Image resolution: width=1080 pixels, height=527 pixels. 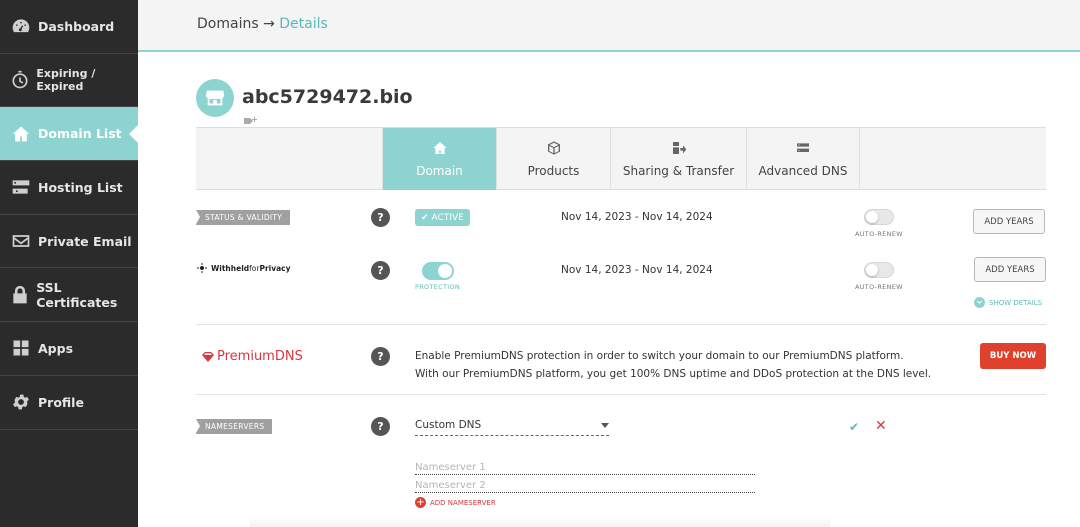 What do you see at coordinates (442, 217) in the screenshot?
I see `status-badge: ✔ ACTIVE` at bounding box center [442, 217].